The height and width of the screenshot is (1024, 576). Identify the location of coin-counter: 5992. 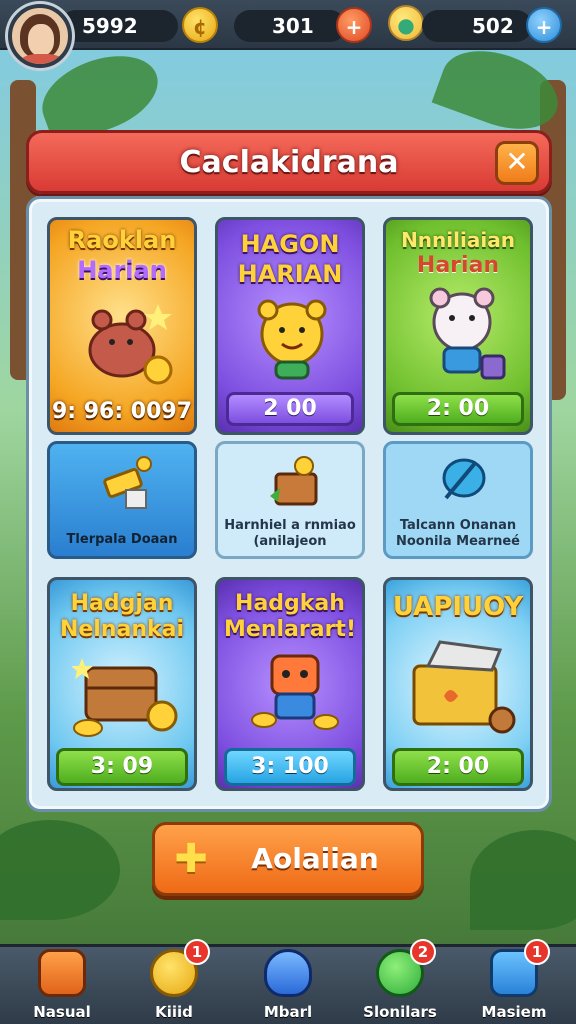
(119, 26).